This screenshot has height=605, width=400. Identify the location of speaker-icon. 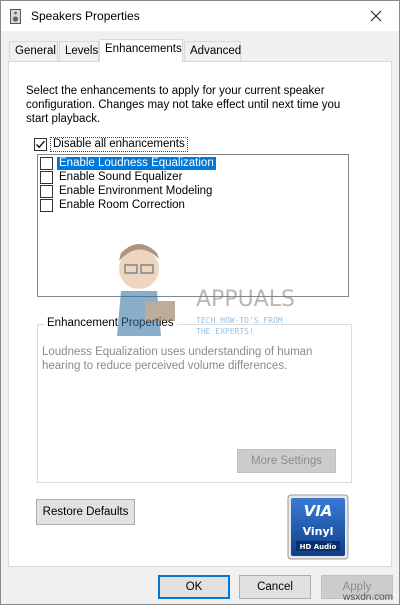
(15, 16).